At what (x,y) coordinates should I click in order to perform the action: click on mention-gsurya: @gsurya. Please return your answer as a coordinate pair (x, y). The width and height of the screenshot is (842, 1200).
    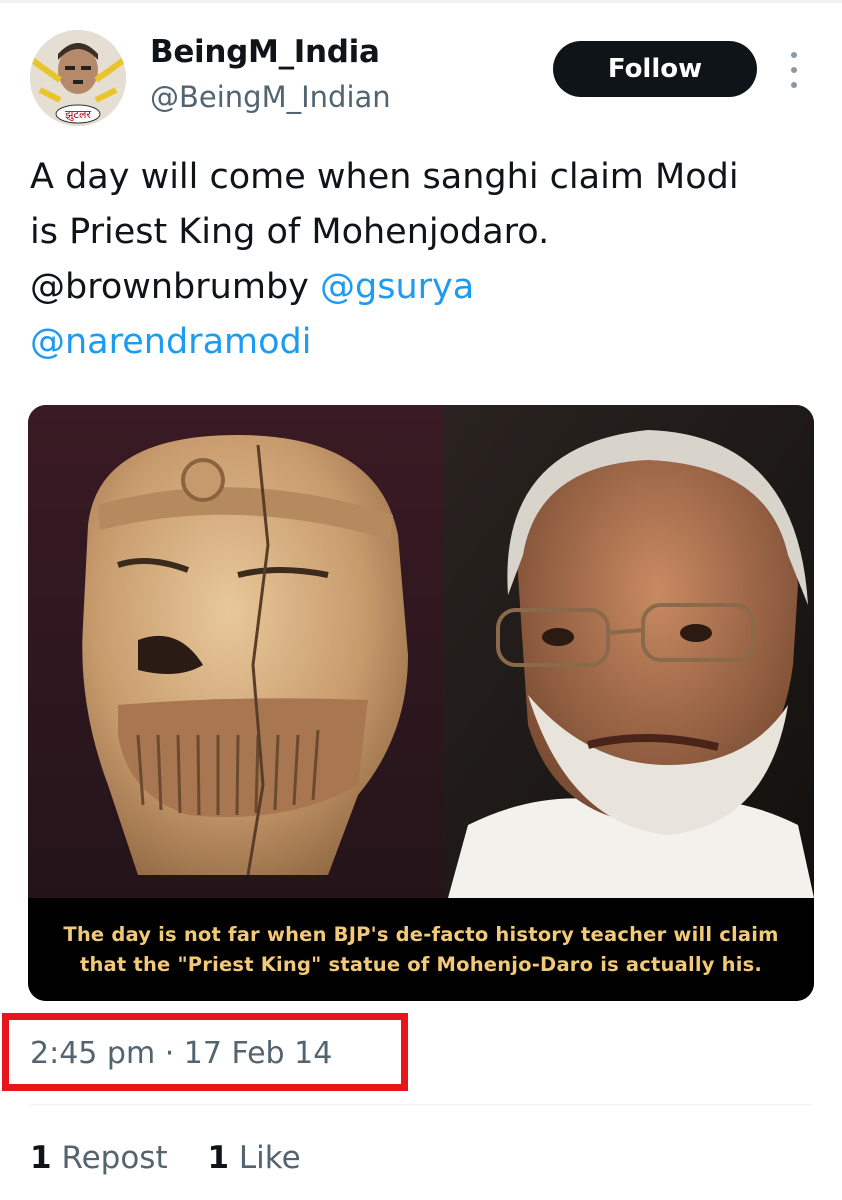
    Looking at the image, I should click on (397, 287).